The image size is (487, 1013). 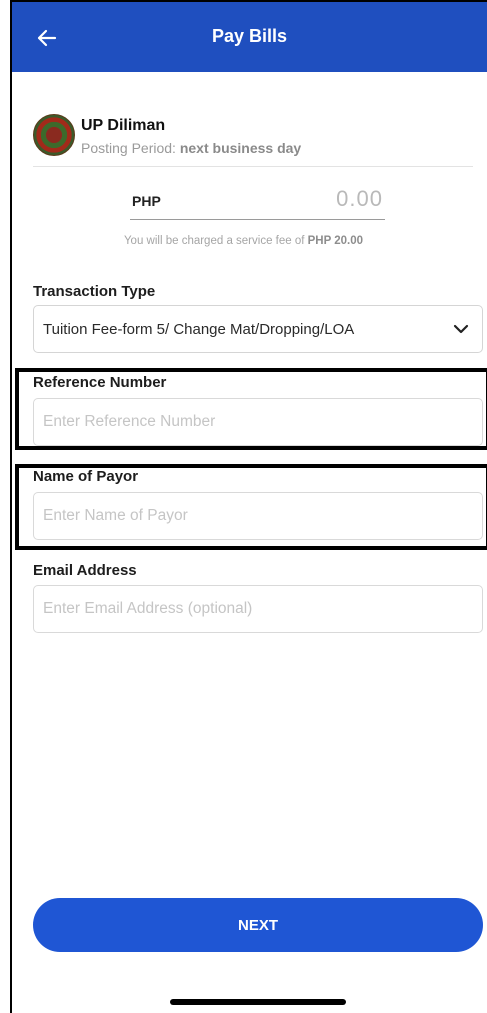 I want to click on divider, so click(x=253, y=166).